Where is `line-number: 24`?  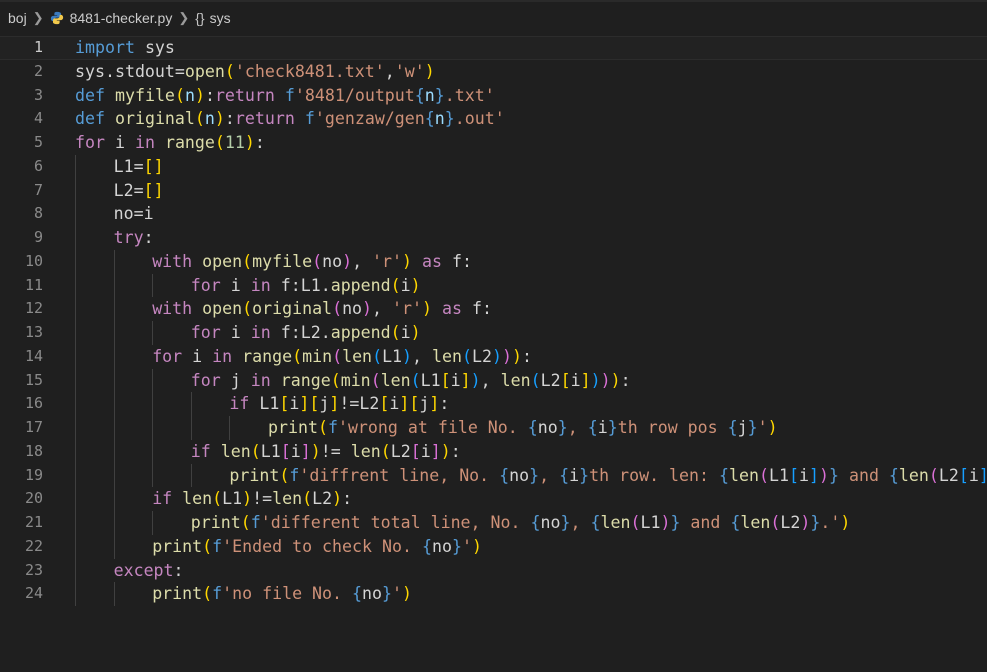
line-number: 24 is located at coordinates (33, 593).